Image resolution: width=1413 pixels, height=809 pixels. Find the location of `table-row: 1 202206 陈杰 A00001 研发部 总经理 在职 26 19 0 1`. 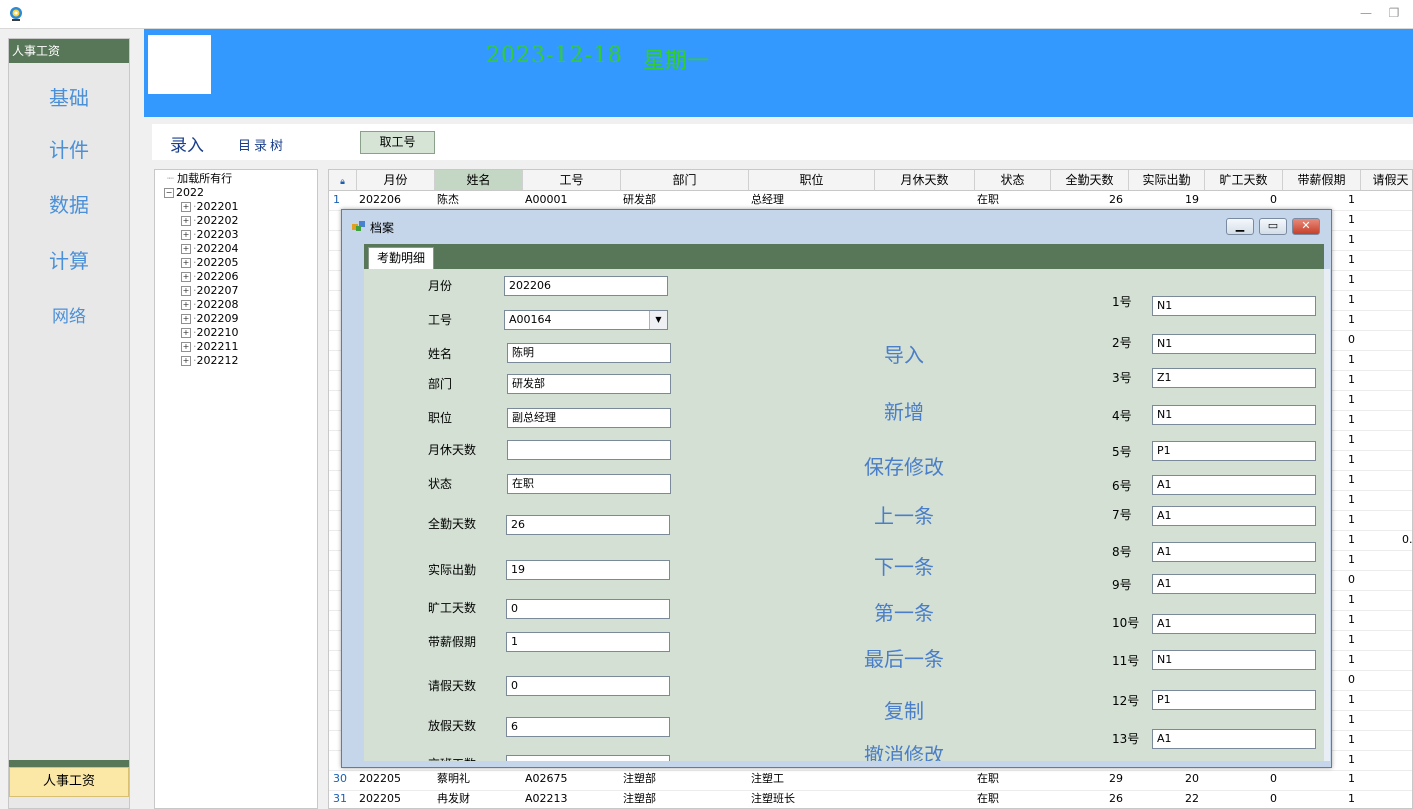

table-row: 1 202206 陈杰 A00001 研发部 总经理 在职 26 19 0 1 is located at coordinates (870, 200).